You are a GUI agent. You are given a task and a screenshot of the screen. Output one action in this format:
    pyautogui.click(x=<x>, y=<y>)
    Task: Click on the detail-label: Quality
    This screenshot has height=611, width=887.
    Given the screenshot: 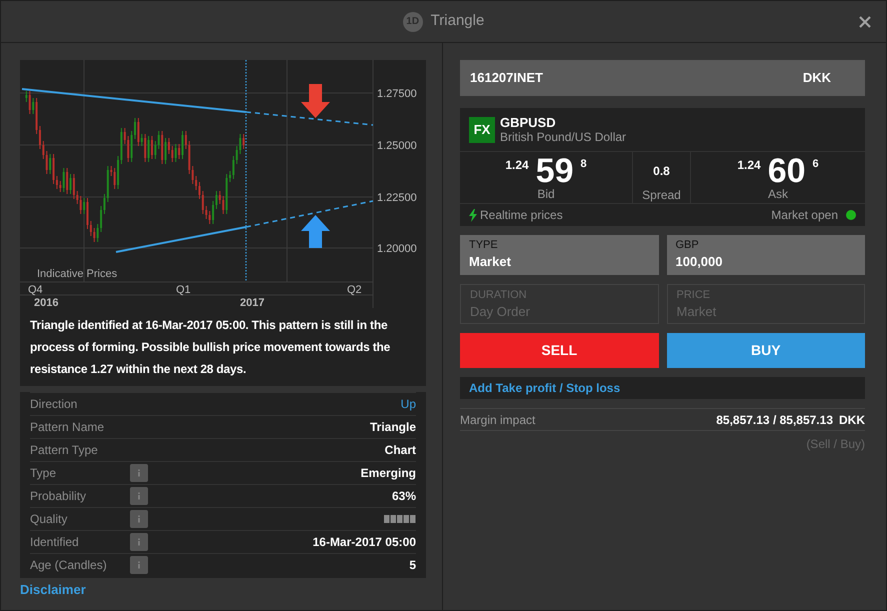 What is the action you would take?
    pyautogui.click(x=49, y=519)
    